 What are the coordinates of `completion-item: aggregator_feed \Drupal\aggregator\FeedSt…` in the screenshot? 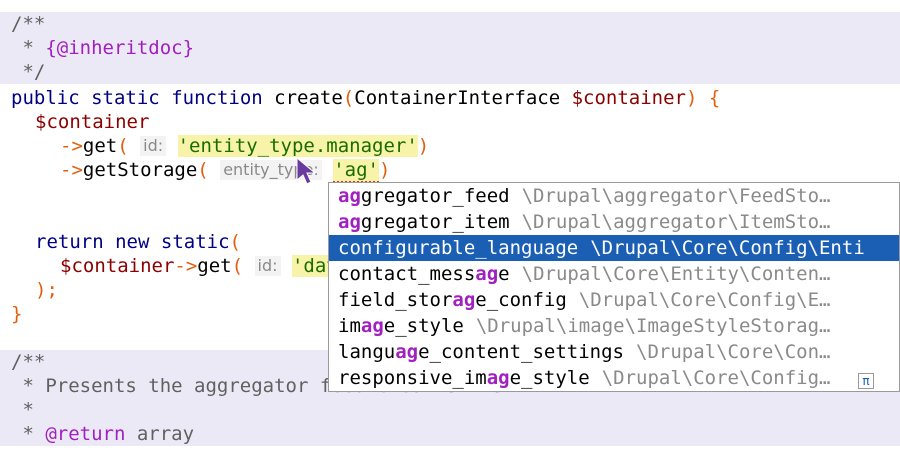 It's located at (614, 196).